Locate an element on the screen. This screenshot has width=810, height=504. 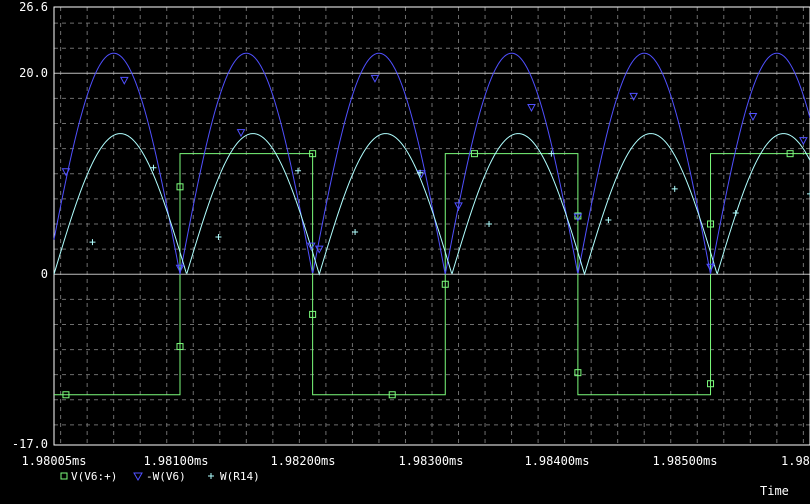
y-tick-label-top: 26.6 is located at coordinates (33, 7).